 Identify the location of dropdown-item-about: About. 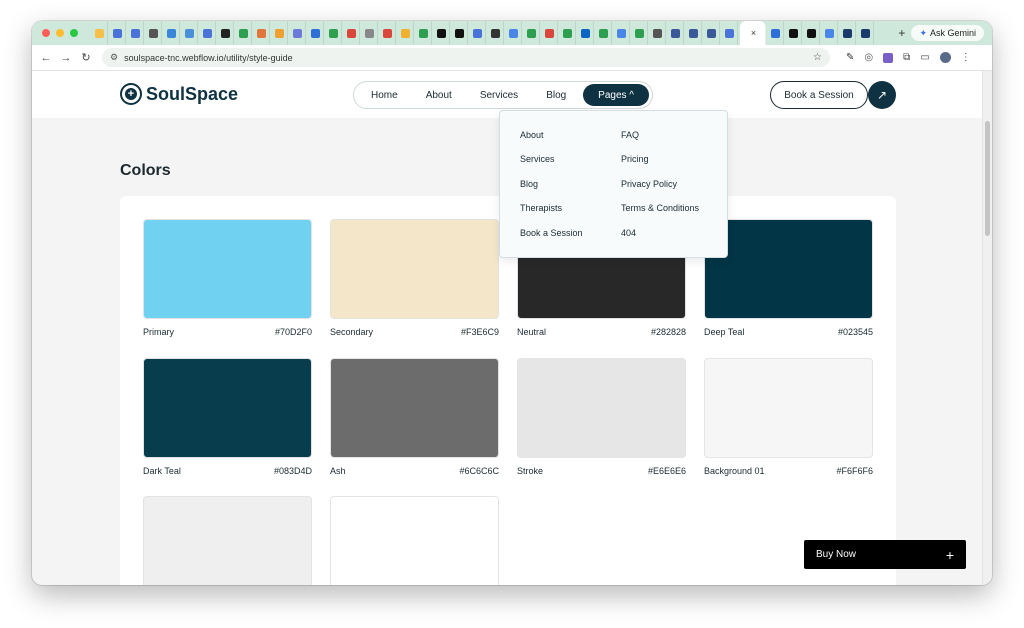
(532, 135).